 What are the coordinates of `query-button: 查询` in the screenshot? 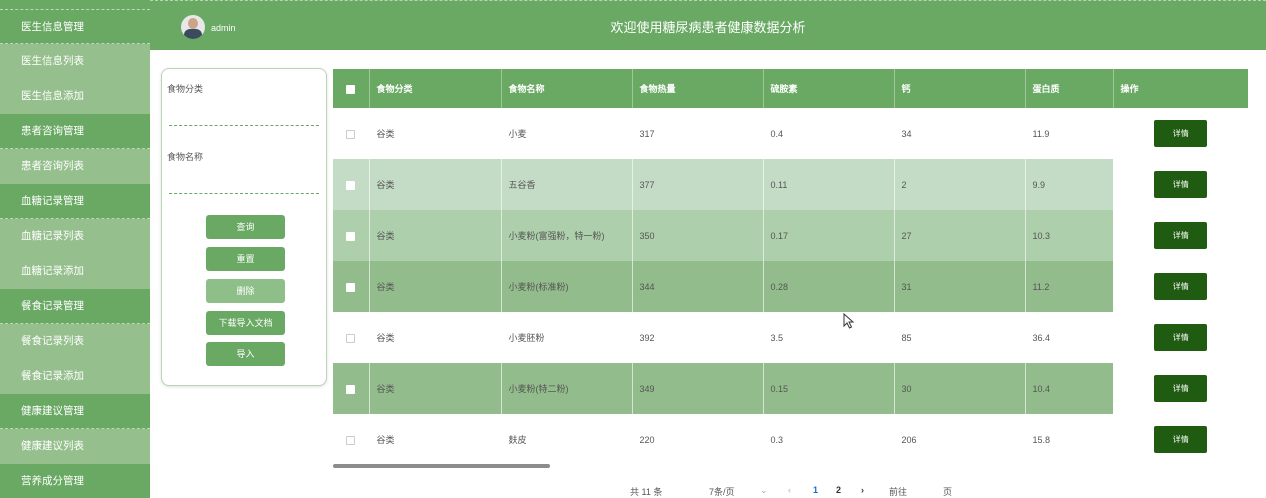 It's located at (245, 227).